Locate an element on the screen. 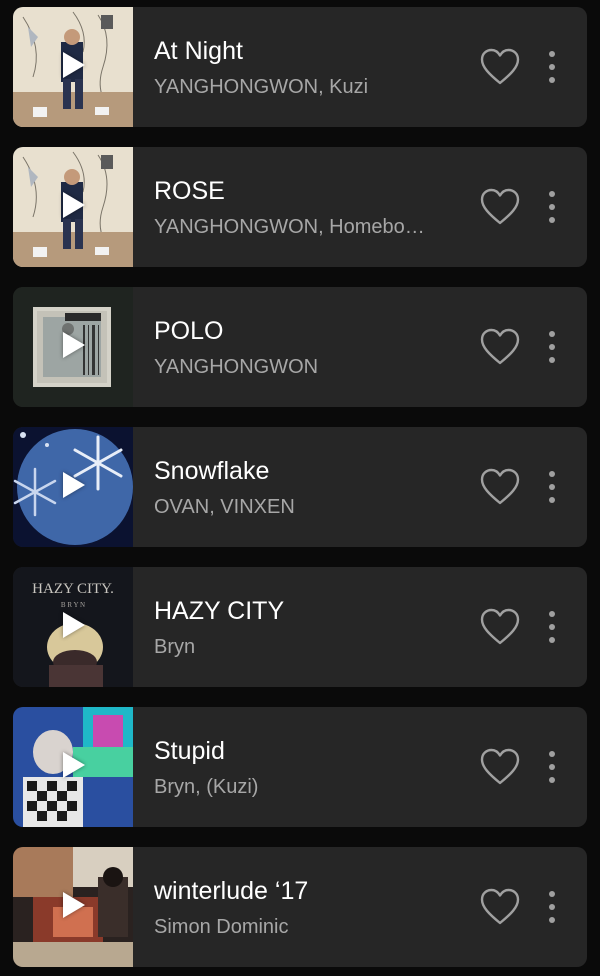 Image resolution: width=600 pixels, height=976 pixels. track-row-polo: POLO YANGHONGWON is located at coordinates (300, 347).